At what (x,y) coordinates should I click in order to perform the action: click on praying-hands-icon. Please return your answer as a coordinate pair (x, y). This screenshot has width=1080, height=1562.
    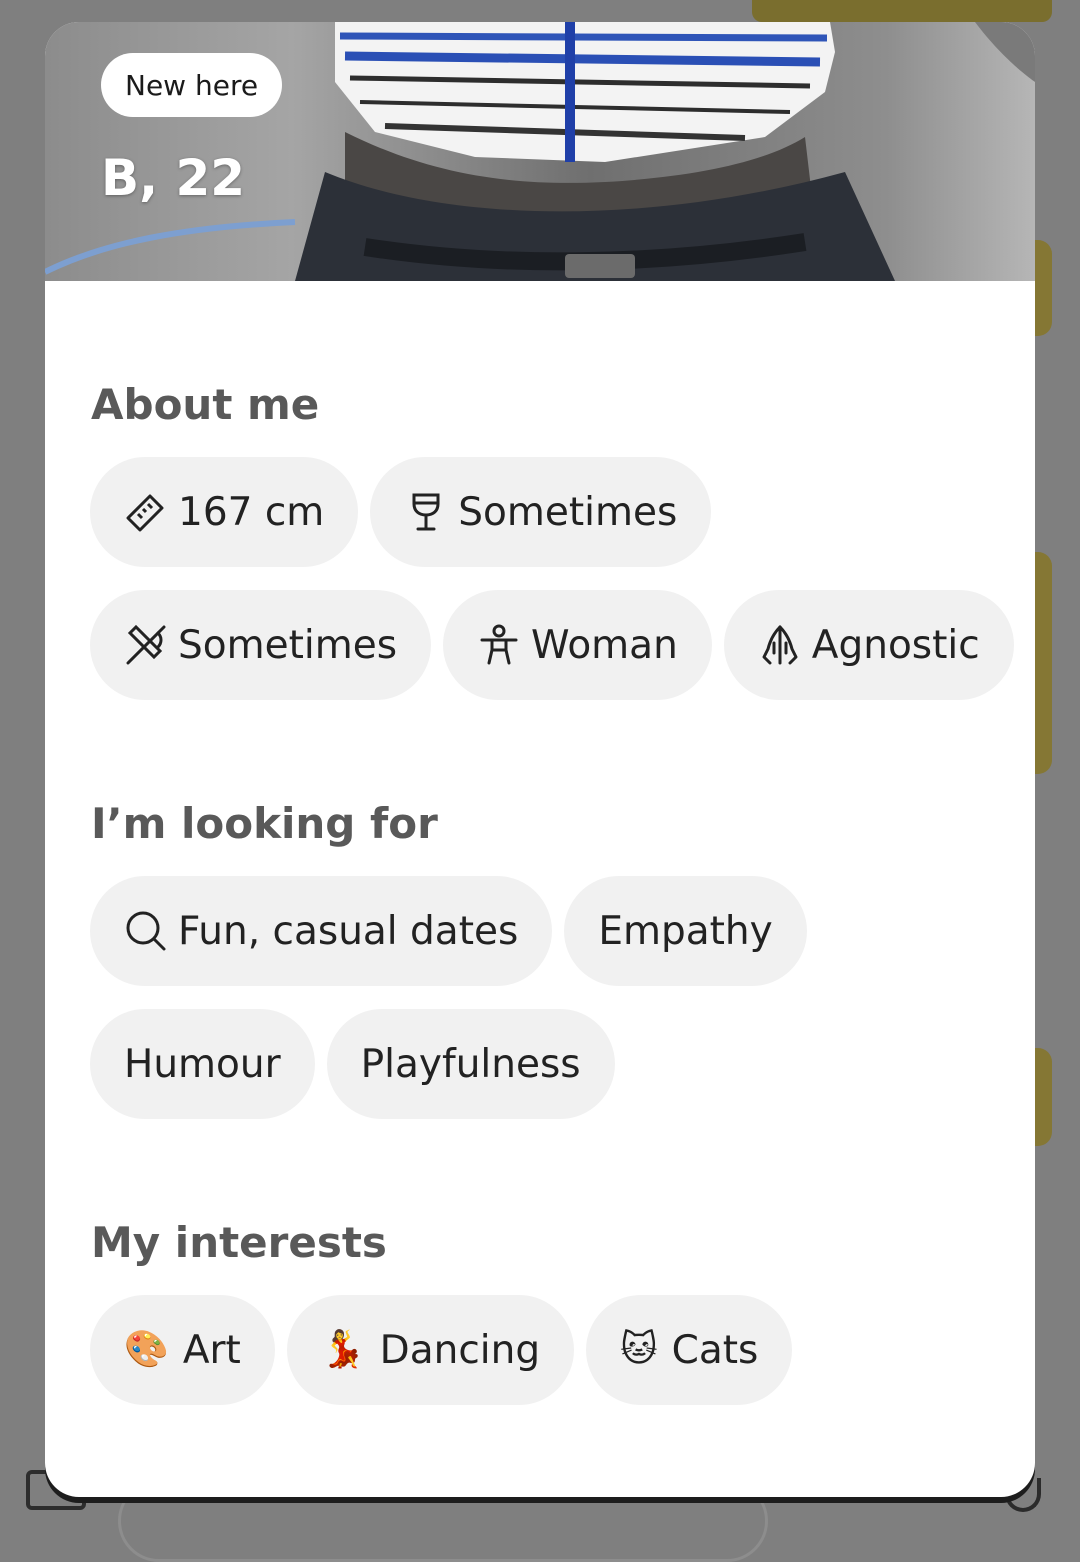
    Looking at the image, I should click on (780, 645).